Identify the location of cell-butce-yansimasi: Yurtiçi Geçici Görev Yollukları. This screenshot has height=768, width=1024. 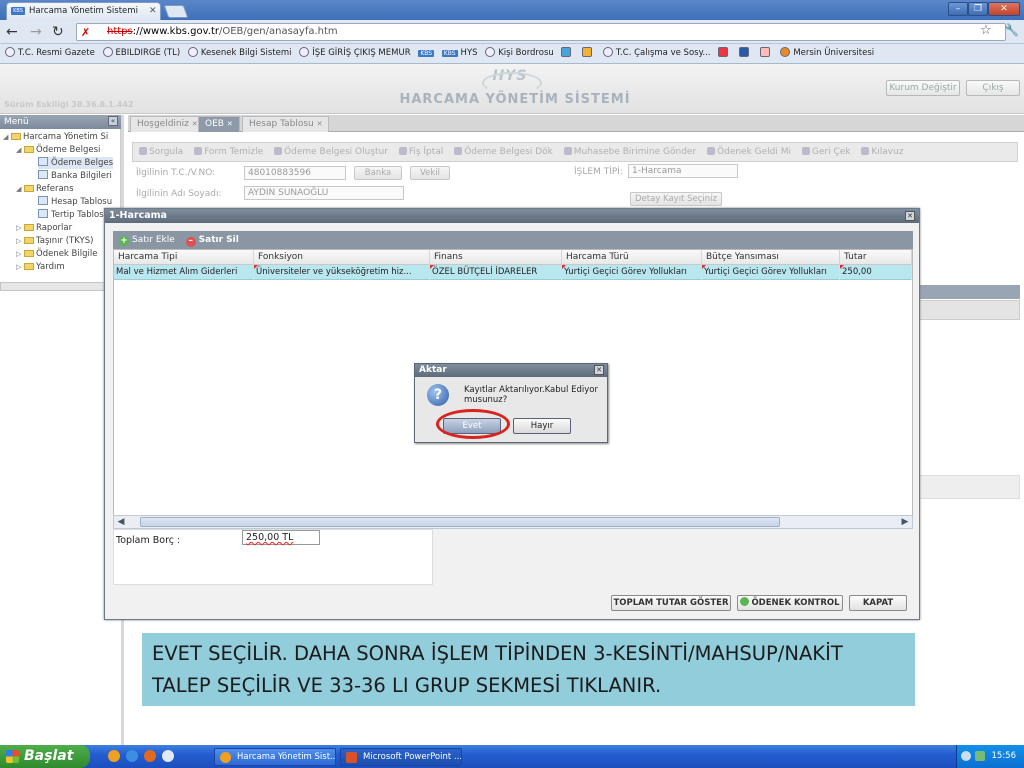
(771, 272).